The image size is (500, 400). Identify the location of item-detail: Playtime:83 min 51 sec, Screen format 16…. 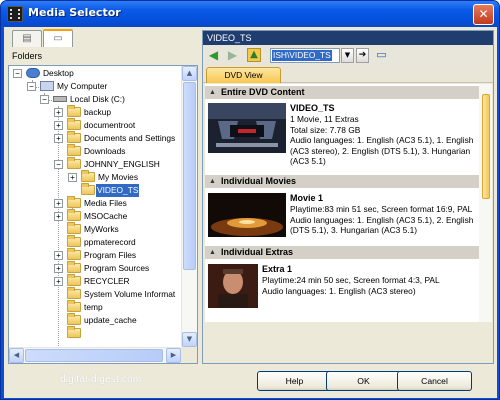
(381, 209).